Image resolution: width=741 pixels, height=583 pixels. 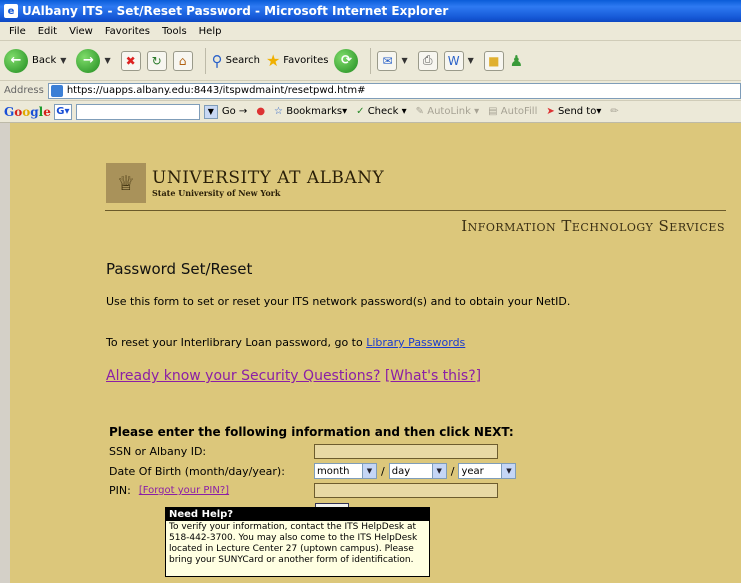 I want to click on mail-dropdown-icon: ▼, so click(x=404, y=60).